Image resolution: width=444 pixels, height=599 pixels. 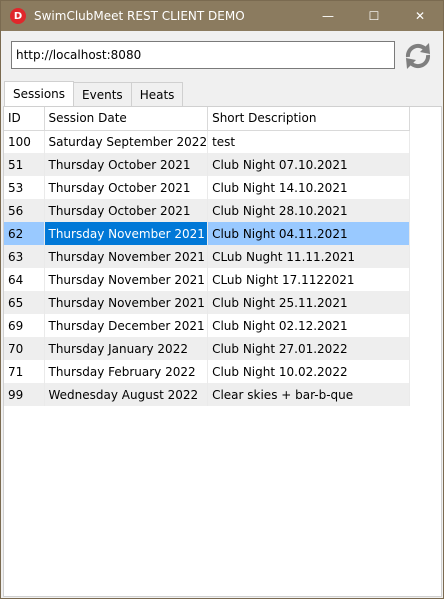 What do you see at coordinates (24, 164) in the screenshot?
I see `cell-id: 51` at bounding box center [24, 164].